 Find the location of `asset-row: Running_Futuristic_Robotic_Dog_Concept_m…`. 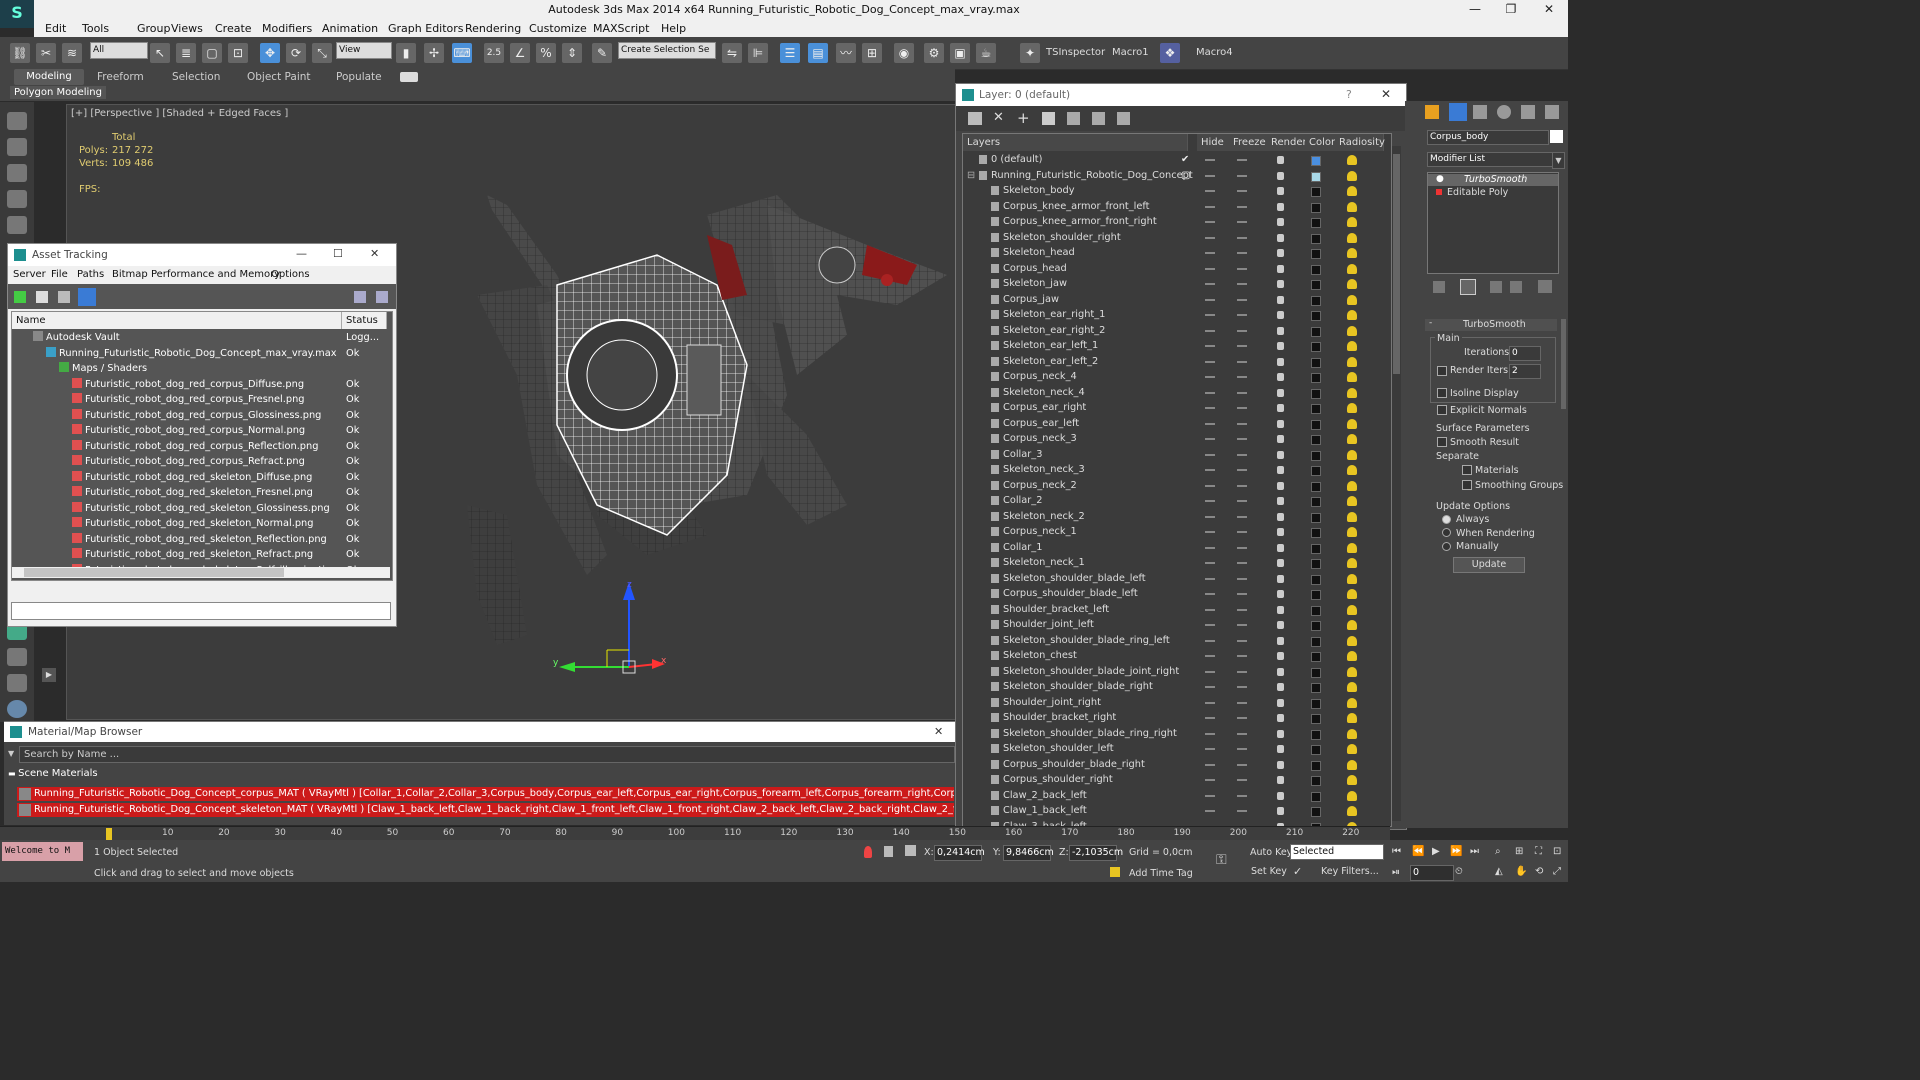

asset-row: Running_Futuristic_Robotic_Dog_Concept_m… is located at coordinates (202, 354).